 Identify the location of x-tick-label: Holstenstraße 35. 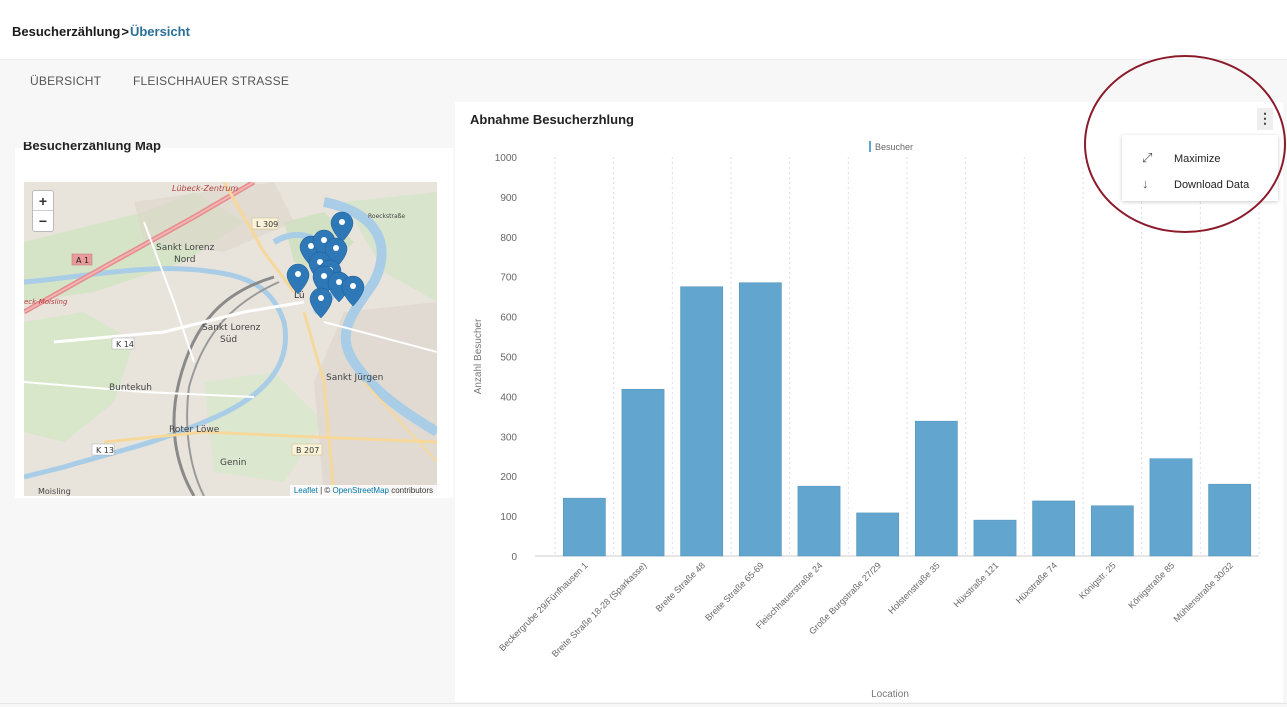
(914, 588).